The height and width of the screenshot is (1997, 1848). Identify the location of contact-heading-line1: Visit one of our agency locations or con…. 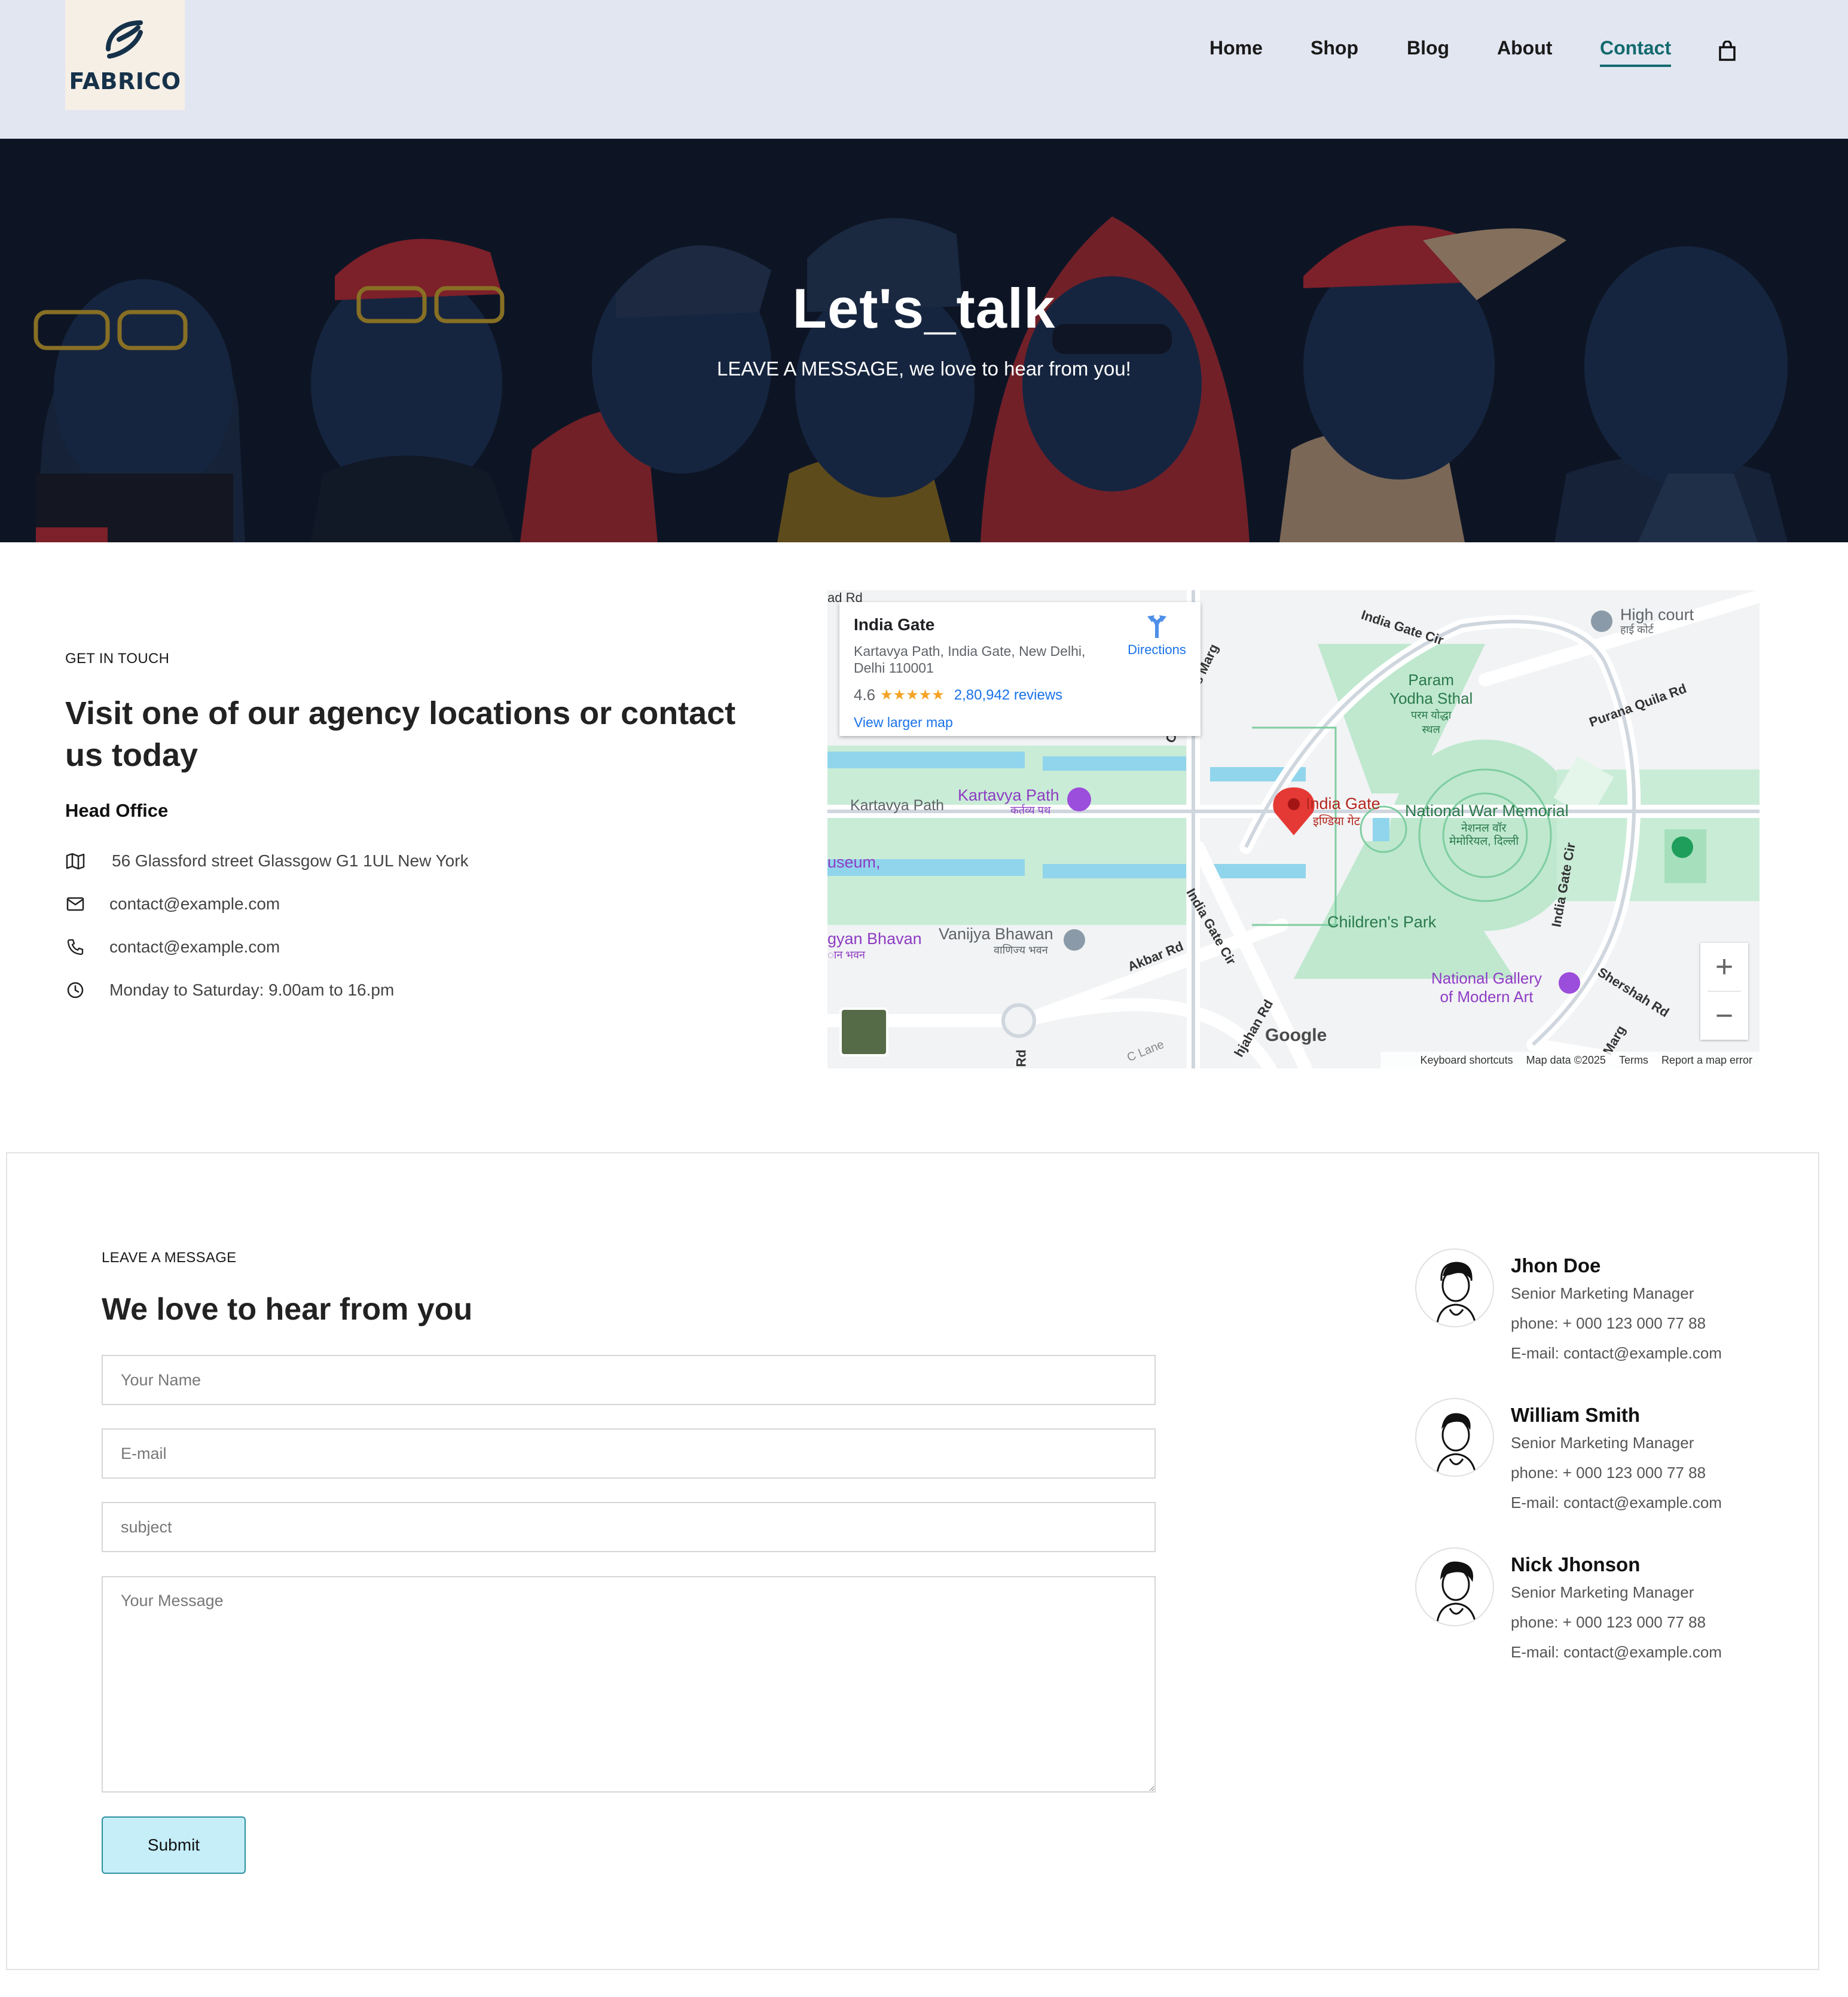
(400, 713).